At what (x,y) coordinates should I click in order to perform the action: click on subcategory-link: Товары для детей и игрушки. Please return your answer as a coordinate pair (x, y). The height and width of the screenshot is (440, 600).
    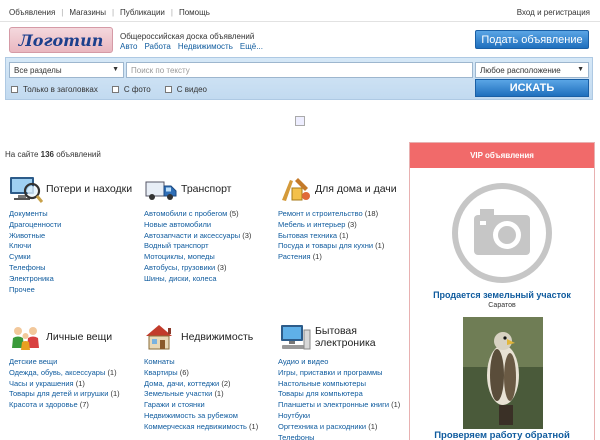
    Looking at the image, I should click on (58, 393).